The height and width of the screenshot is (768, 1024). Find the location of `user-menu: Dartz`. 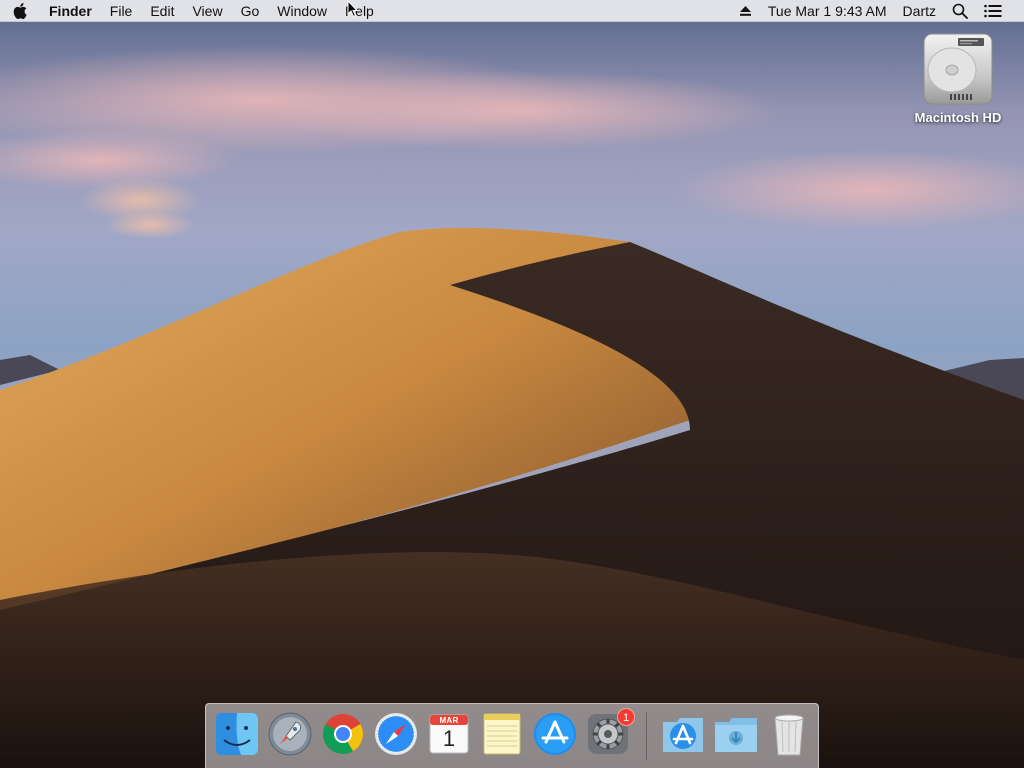

user-menu: Dartz is located at coordinates (919, 11).